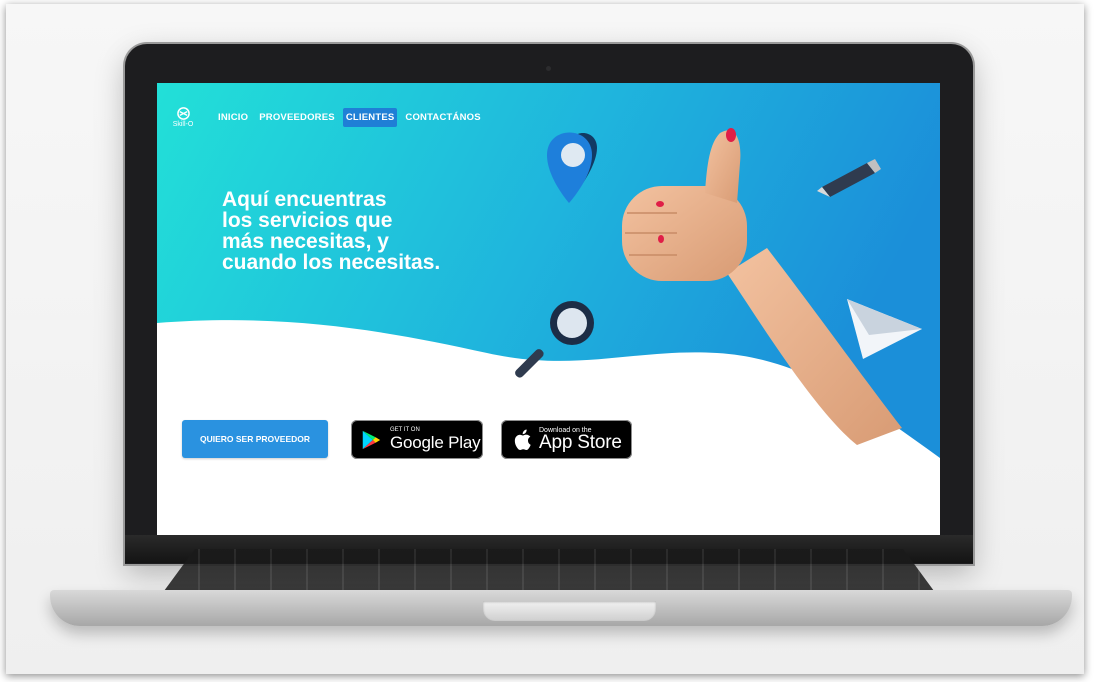 Image resolution: width=1095 pixels, height=682 pixels. I want to click on apple-icon, so click(522, 439).